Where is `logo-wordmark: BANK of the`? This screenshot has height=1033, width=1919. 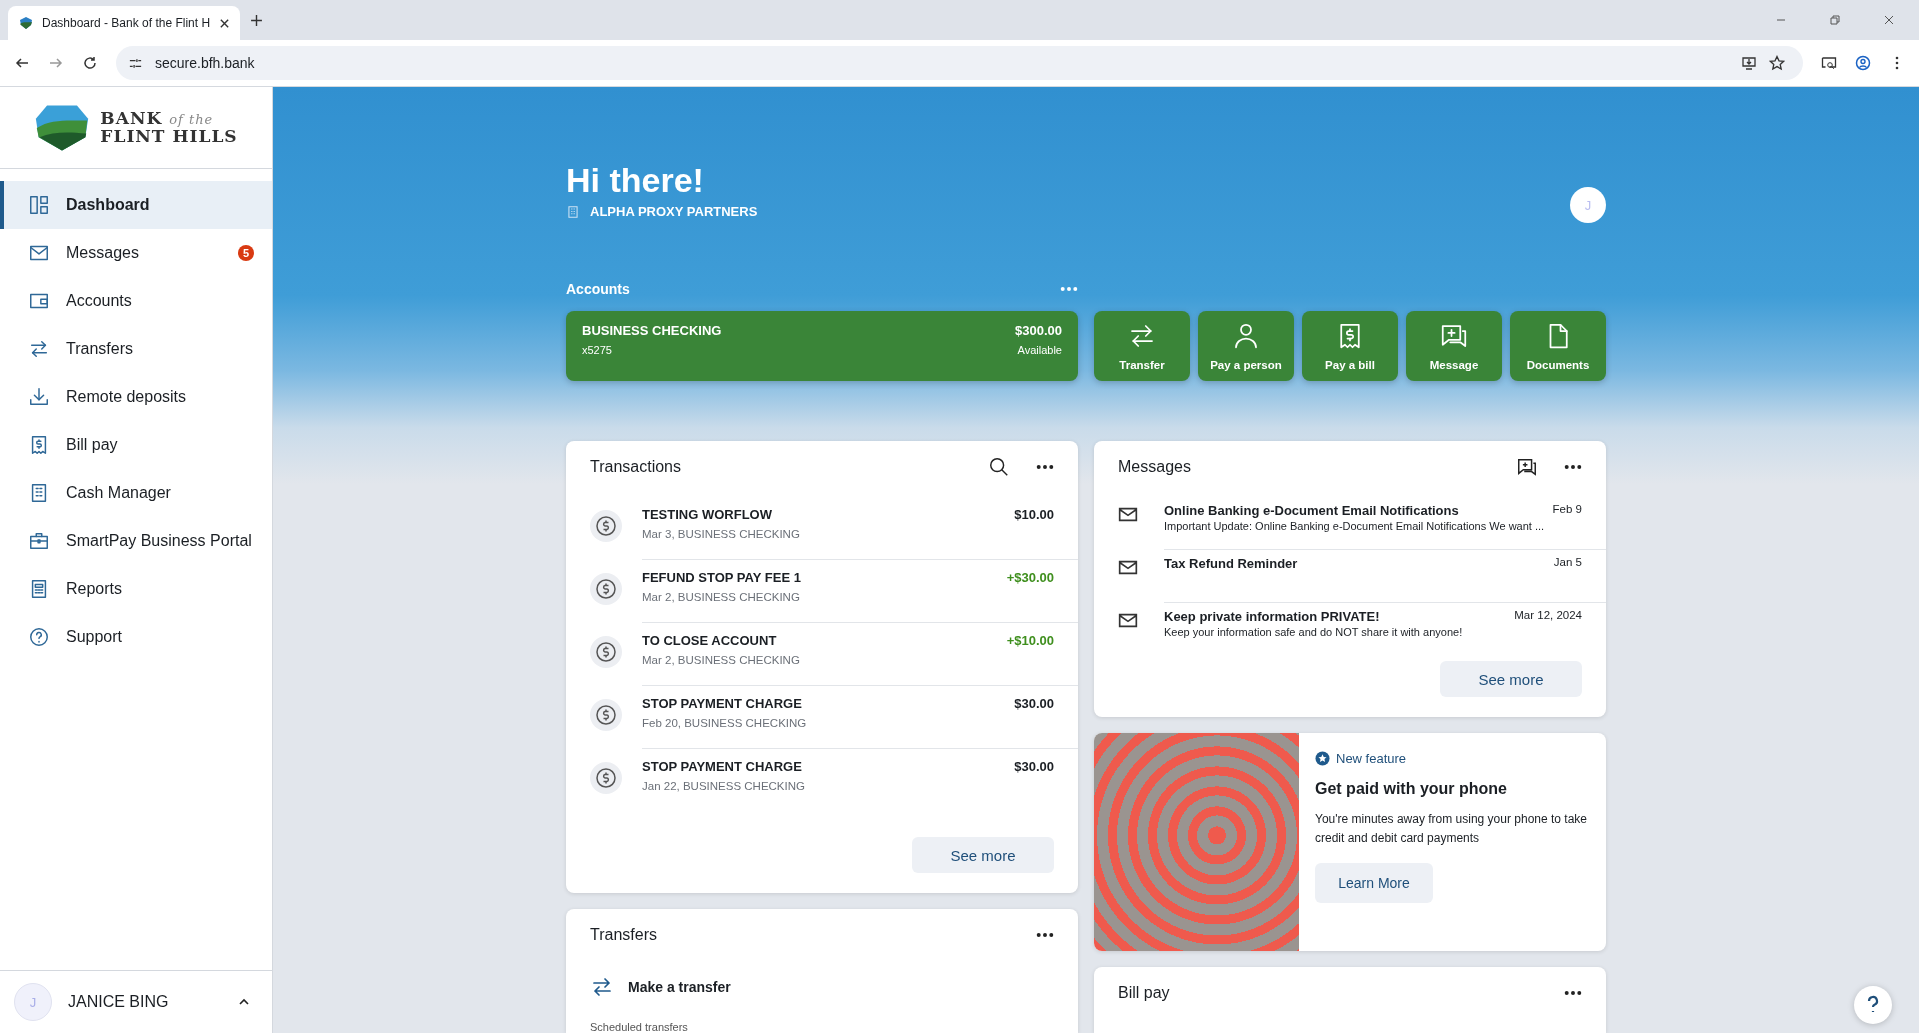
logo-wordmark: BANK of the is located at coordinates (157, 118).